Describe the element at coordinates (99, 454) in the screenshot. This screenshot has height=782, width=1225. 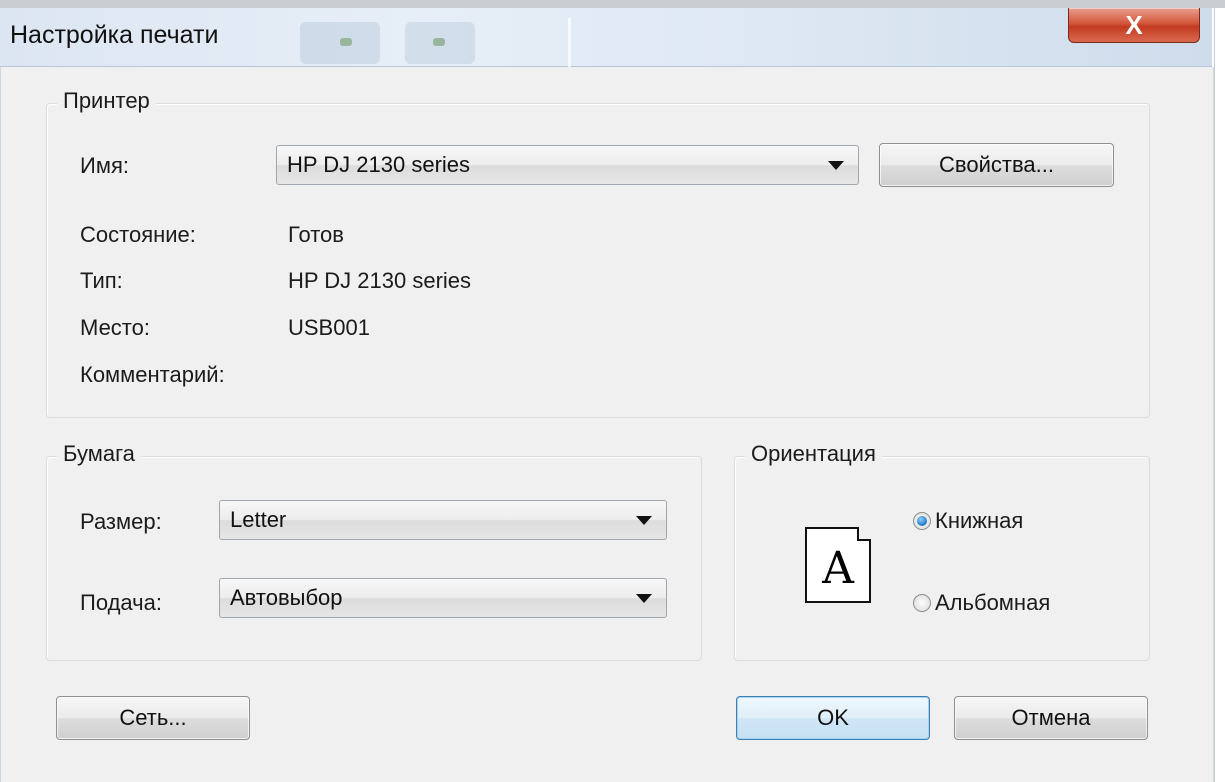
I see `paper-group-legend: Бумага` at that location.